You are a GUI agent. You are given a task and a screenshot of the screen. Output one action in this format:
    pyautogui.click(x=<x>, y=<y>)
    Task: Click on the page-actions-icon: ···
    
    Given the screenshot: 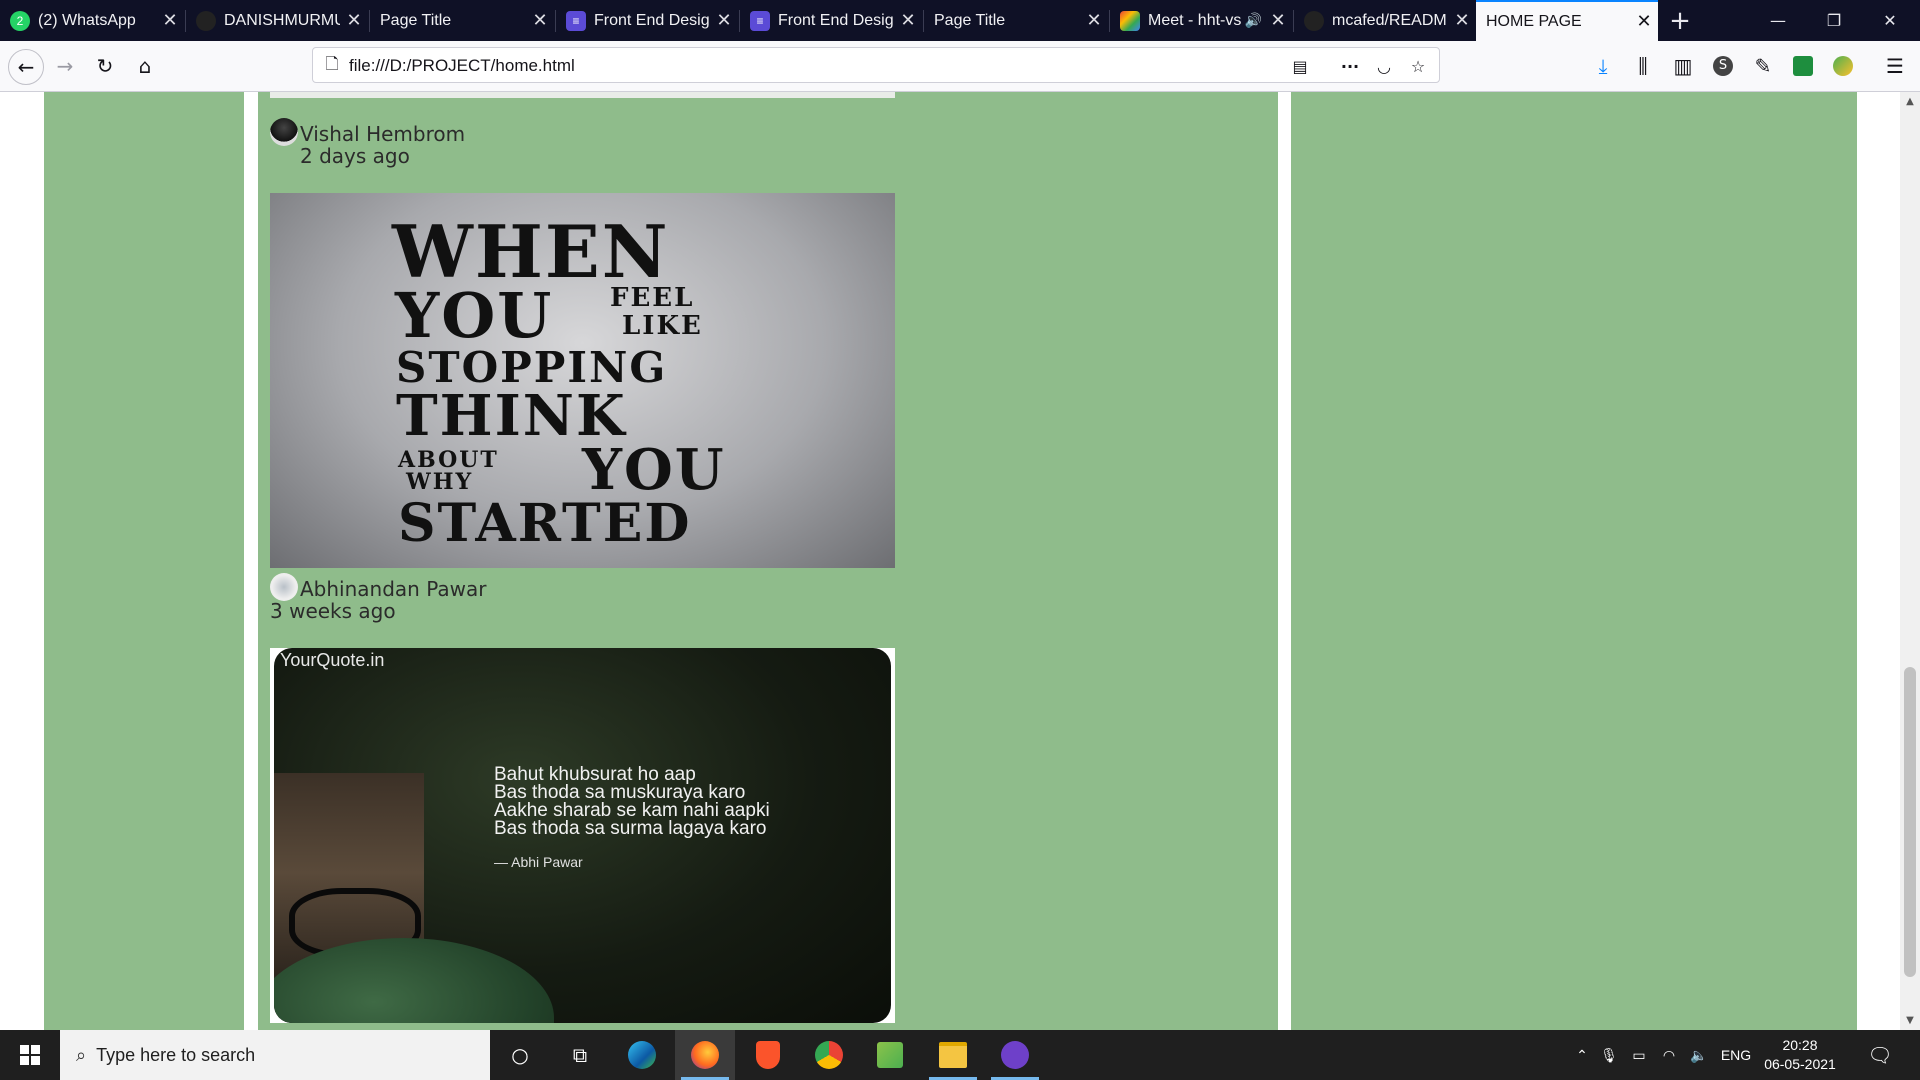 What is the action you would take?
    pyautogui.click(x=1350, y=66)
    